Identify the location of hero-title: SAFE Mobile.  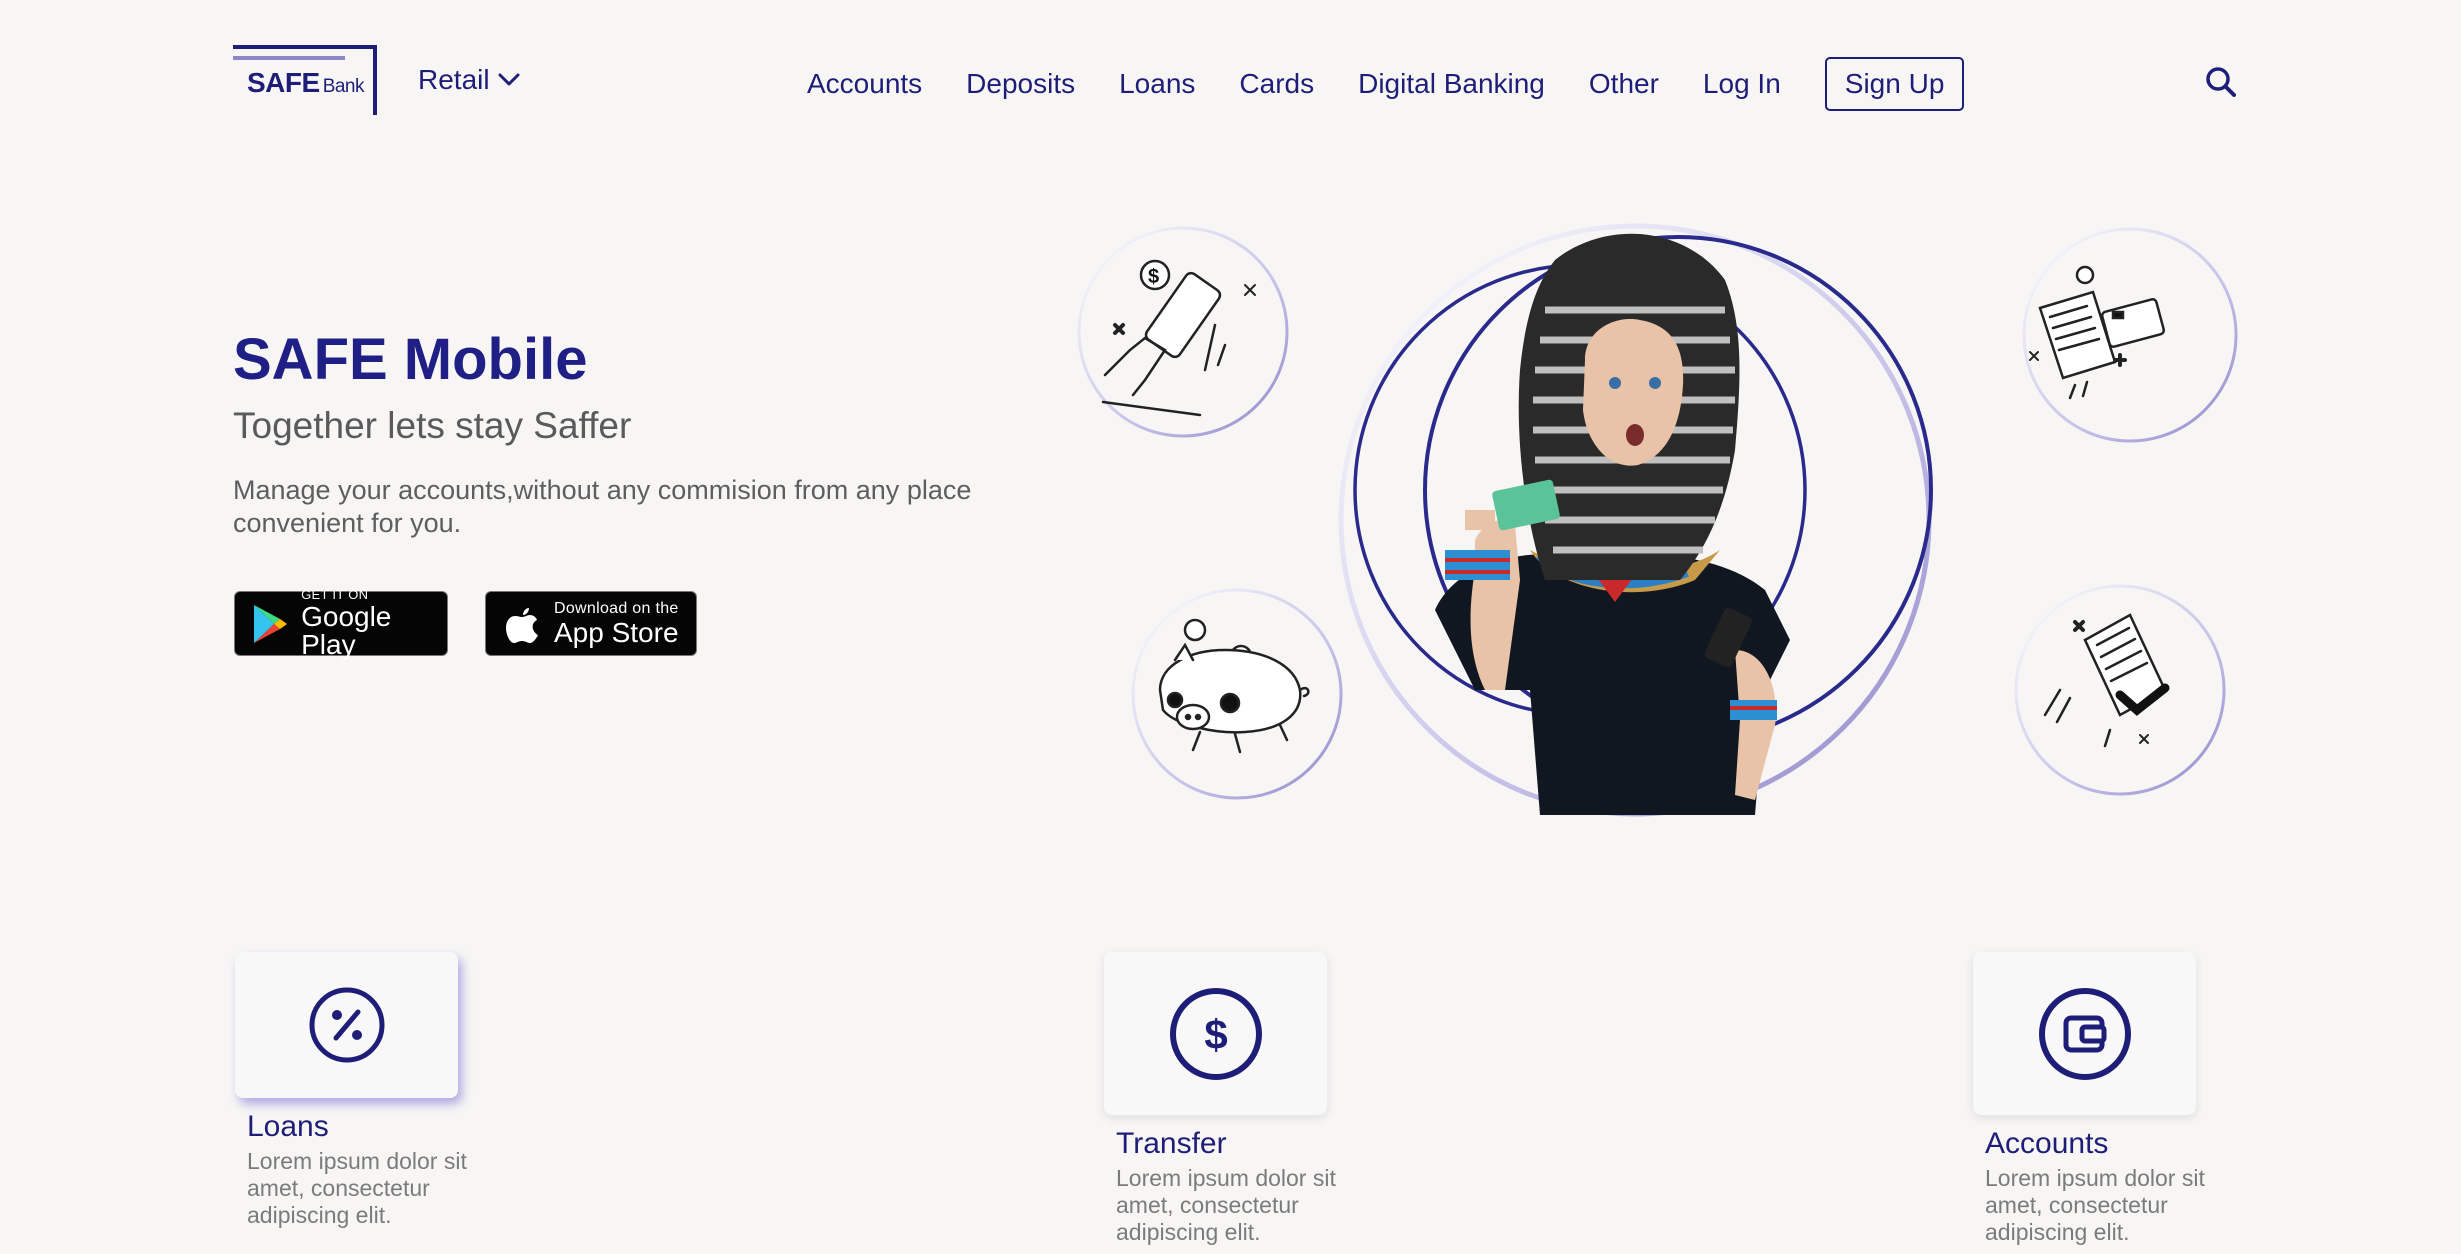
(410, 359).